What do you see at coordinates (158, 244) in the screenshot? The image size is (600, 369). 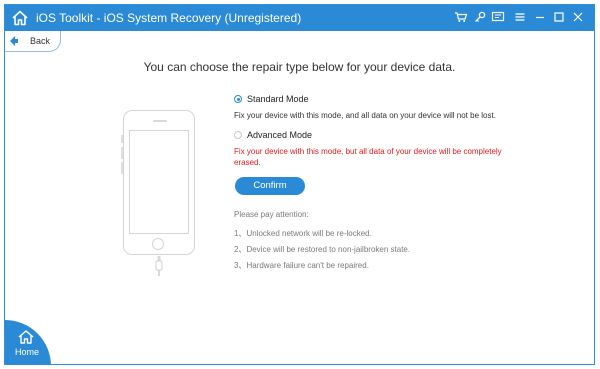 I see `phone-home-button` at bounding box center [158, 244].